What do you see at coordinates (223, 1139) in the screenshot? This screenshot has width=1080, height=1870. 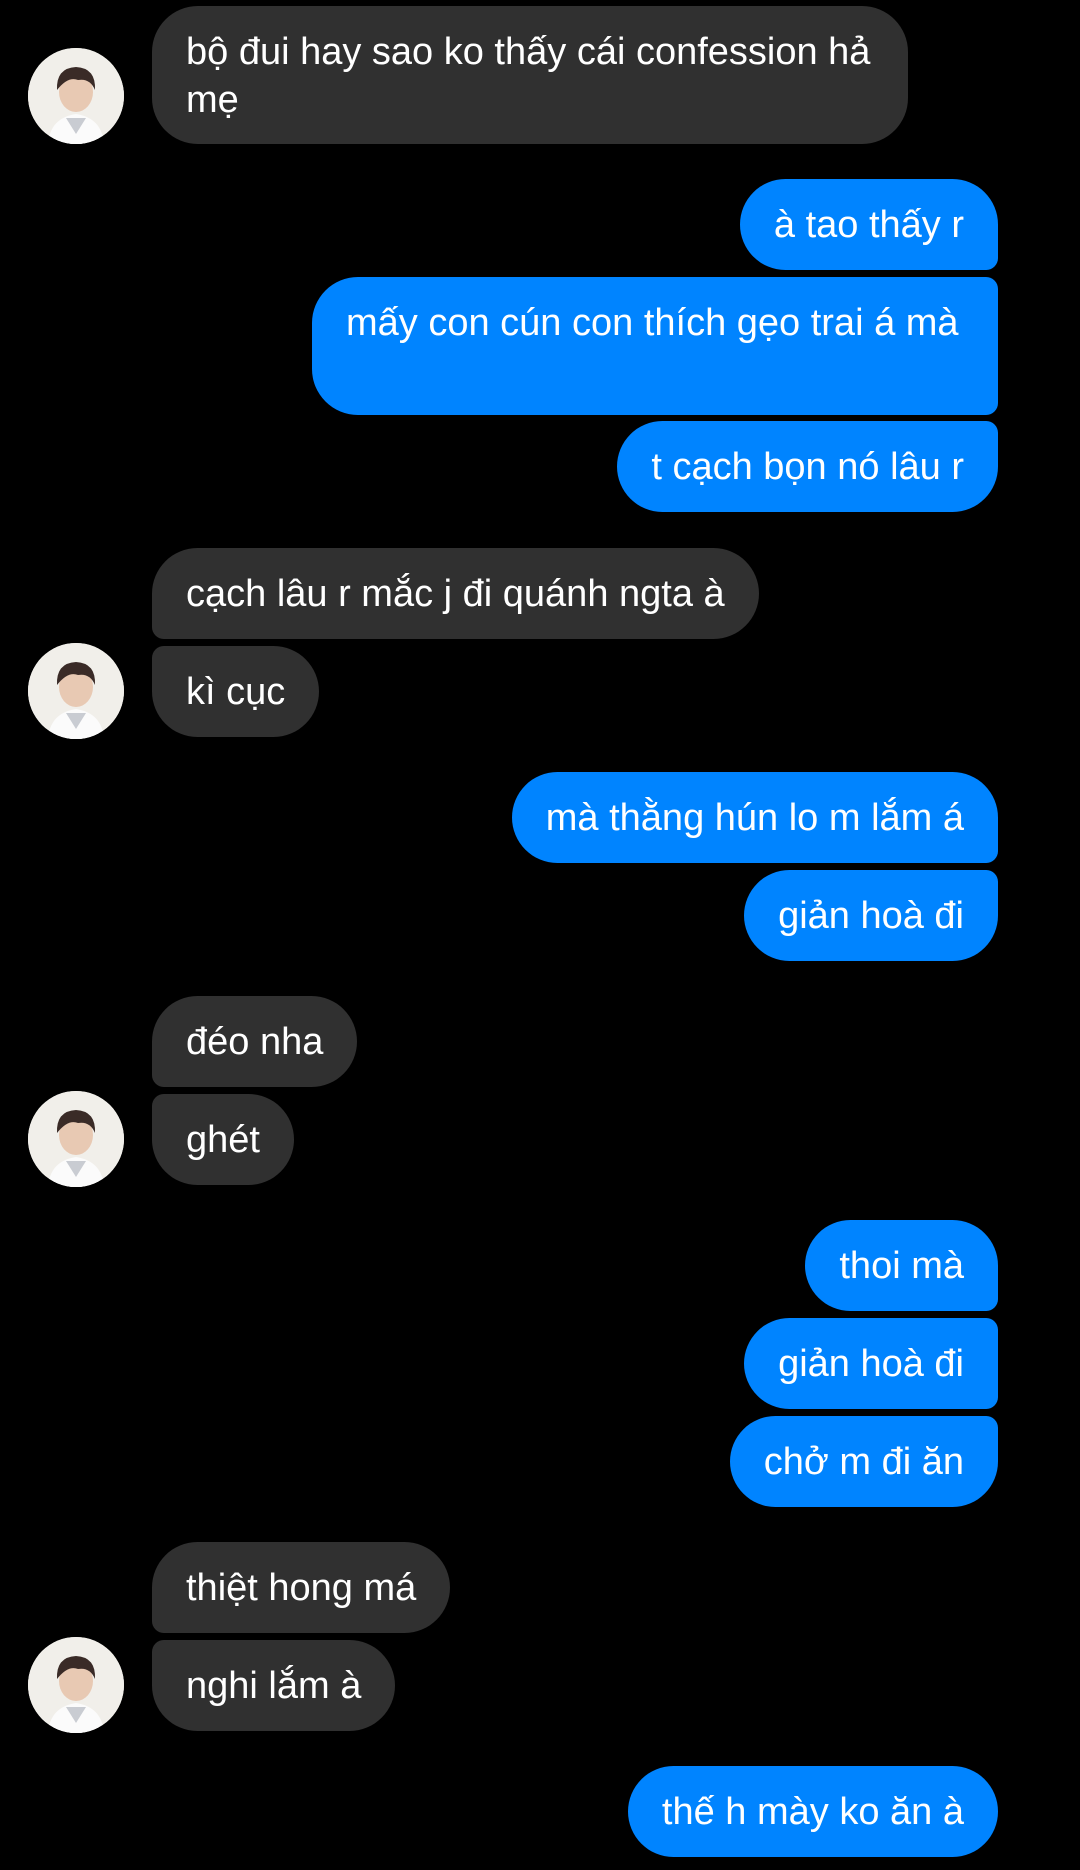 I see `message-bubble-incoming: ghét` at bounding box center [223, 1139].